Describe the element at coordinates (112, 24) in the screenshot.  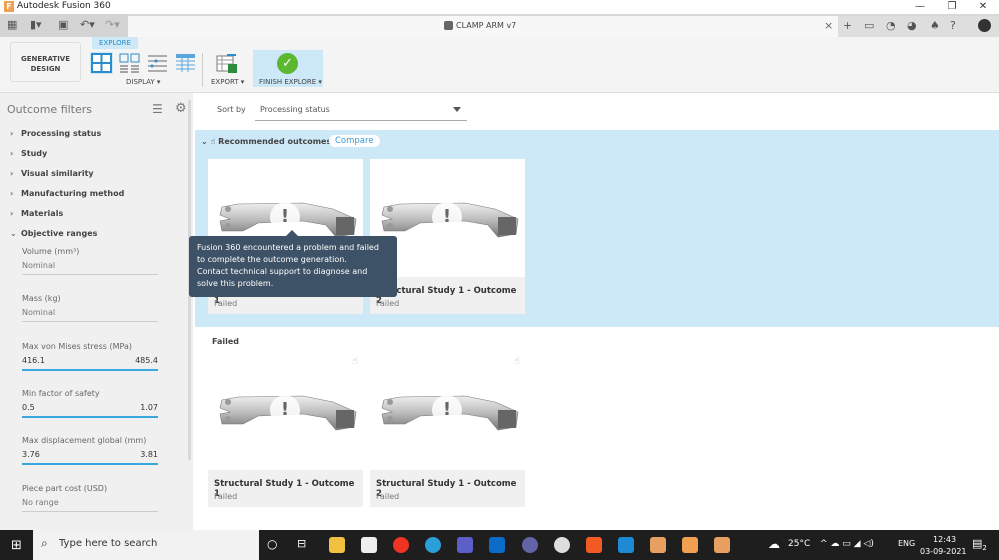
I see `redo-icon: ↷▾` at that location.